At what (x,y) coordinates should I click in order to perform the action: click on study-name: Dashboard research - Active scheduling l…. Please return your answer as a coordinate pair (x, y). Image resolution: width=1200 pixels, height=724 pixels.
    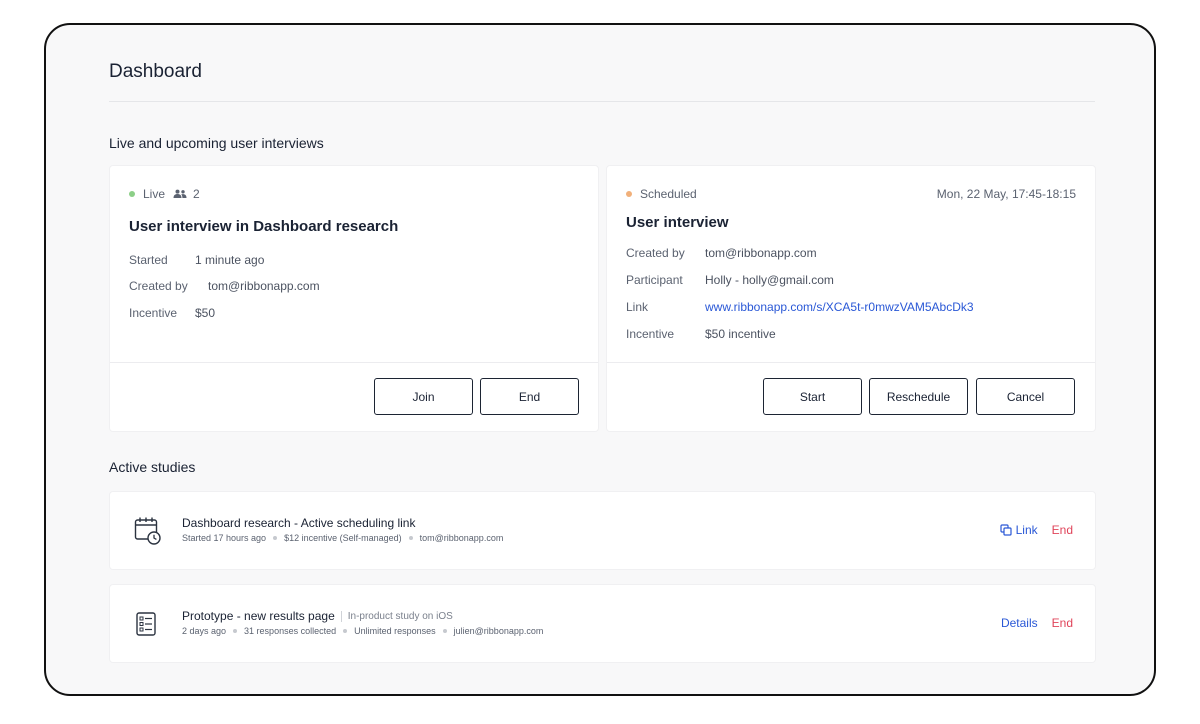
    Looking at the image, I should click on (299, 523).